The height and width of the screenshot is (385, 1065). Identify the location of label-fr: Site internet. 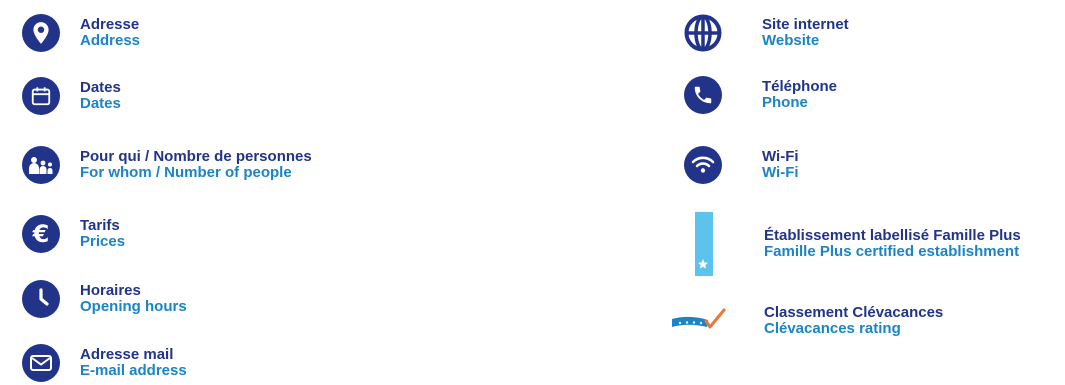
(805, 24).